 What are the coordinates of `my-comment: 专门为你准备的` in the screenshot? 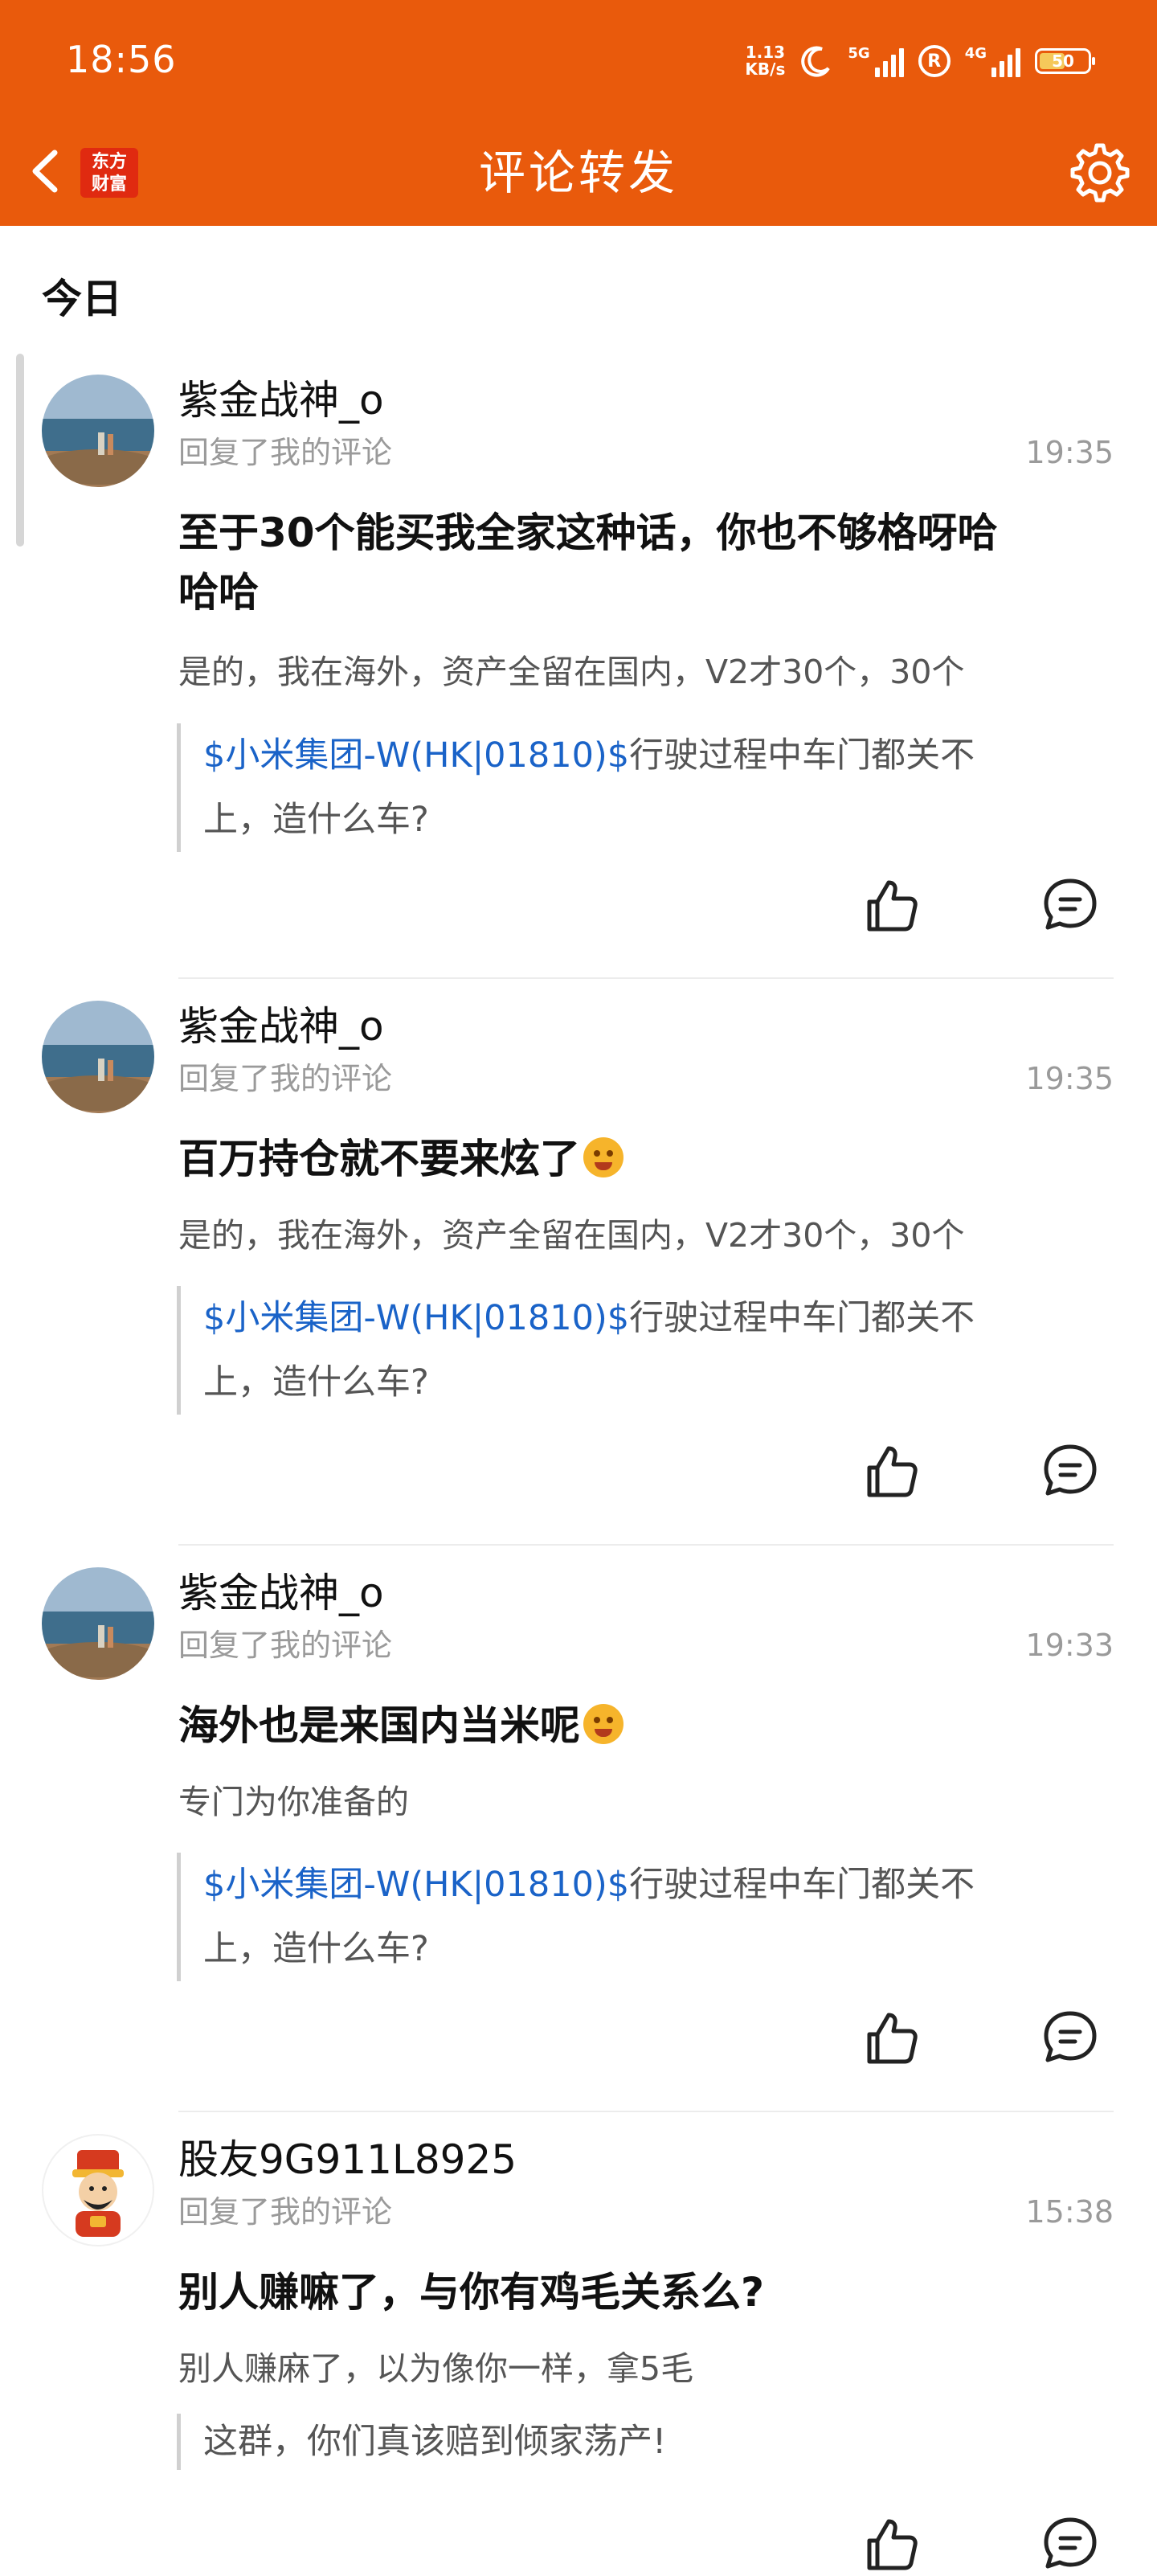 It's located at (293, 1802).